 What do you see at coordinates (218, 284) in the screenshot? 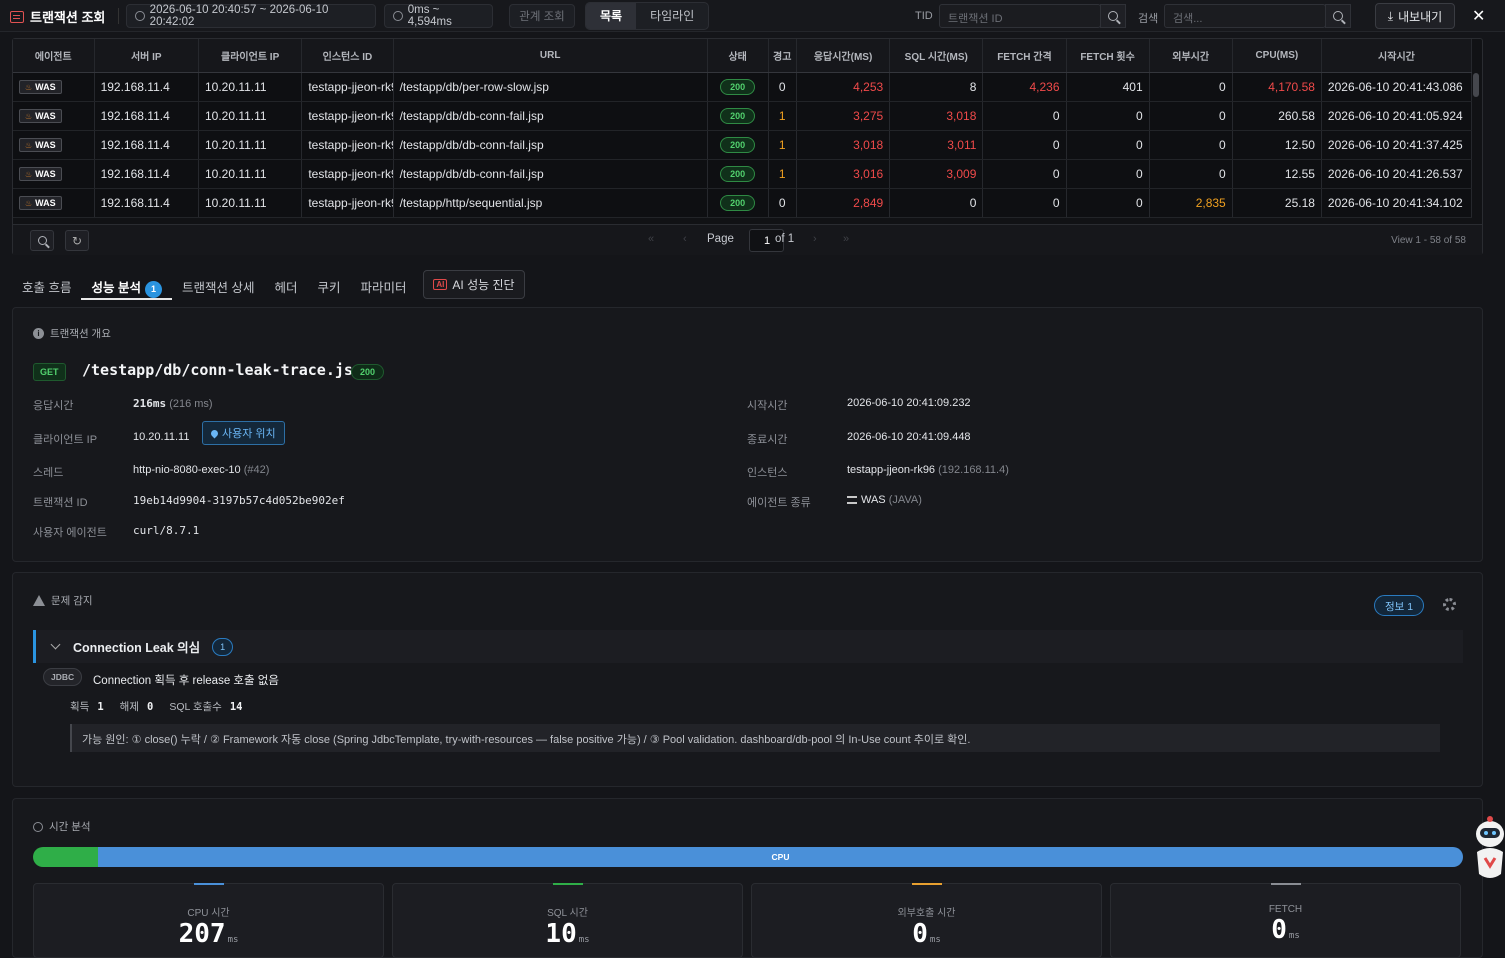
I see `tab-tx-detail: 트랜잭션 상세` at bounding box center [218, 284].